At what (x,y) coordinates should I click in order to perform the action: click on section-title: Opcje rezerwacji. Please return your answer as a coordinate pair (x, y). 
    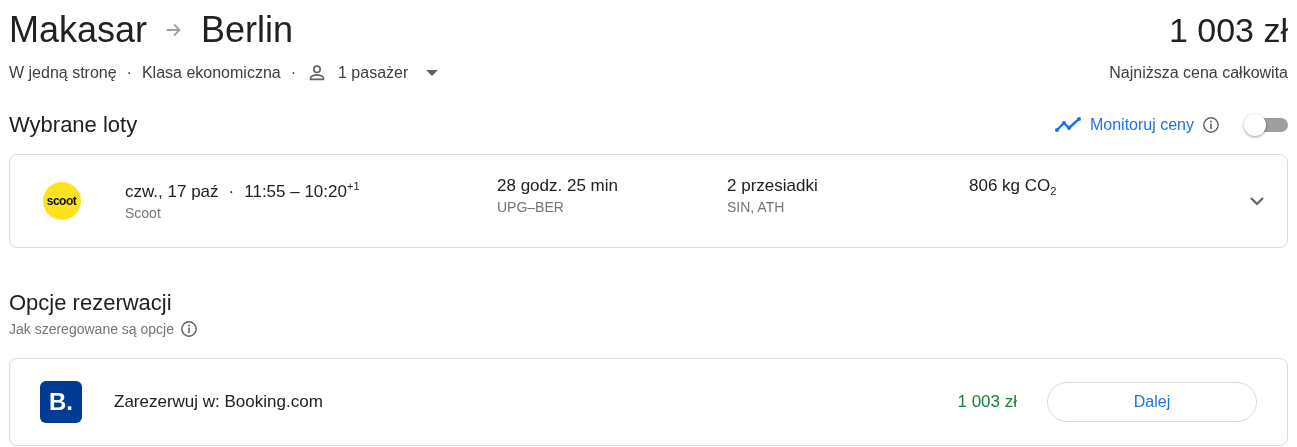
    Looking at the image, I should click on (90, 302).